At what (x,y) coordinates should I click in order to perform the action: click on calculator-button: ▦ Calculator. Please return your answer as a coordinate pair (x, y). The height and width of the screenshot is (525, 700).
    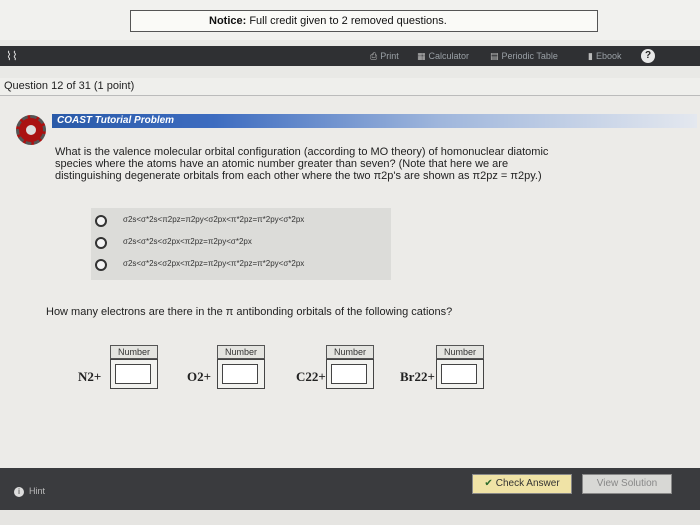
    Looking at the image, I should click on (443, 56).